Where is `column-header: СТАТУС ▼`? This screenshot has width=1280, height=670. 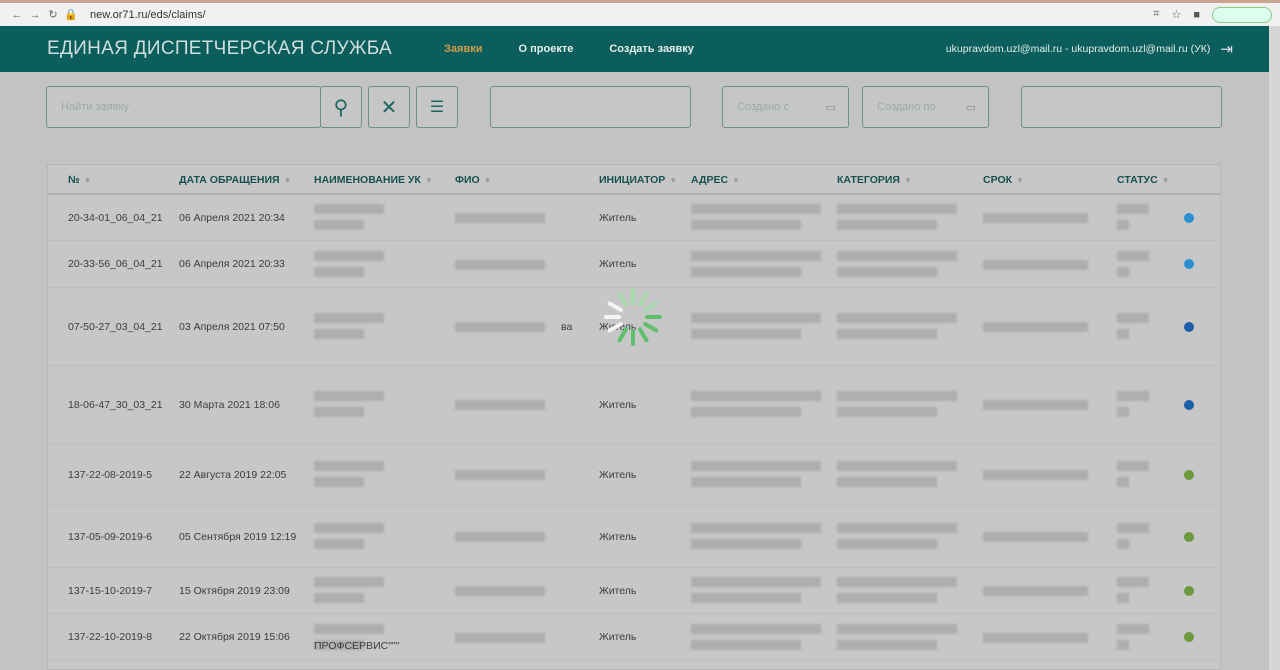 column-header: СТАТУС ▼ is located at coordinates (1143, 180).